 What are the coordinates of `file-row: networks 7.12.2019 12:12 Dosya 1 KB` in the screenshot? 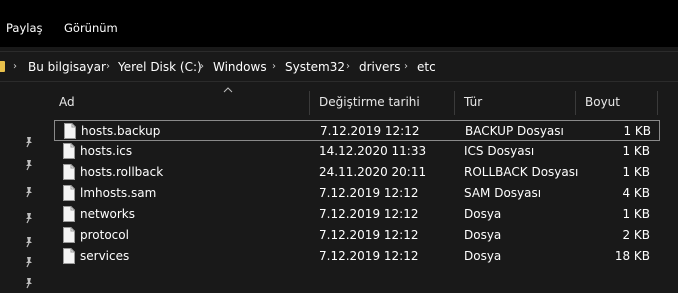 It's located at (357, 214).